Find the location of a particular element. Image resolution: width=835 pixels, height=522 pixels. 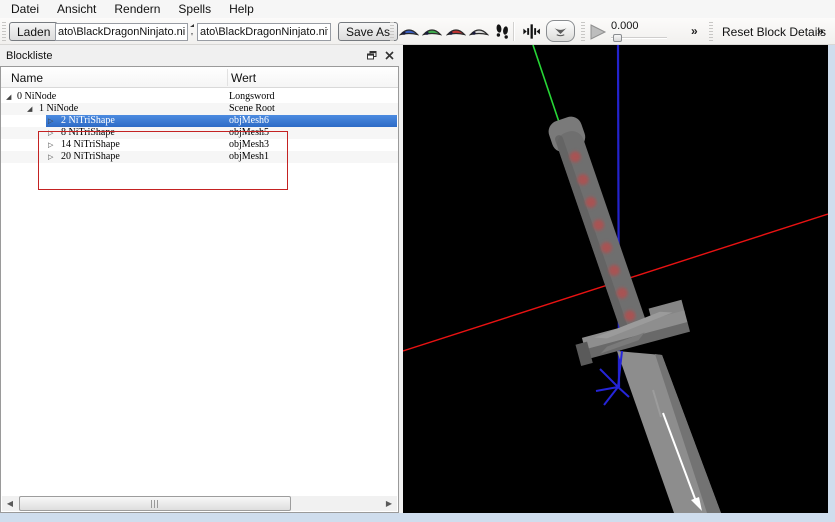

window-frame-bottom is located at coordinates (417, 517).